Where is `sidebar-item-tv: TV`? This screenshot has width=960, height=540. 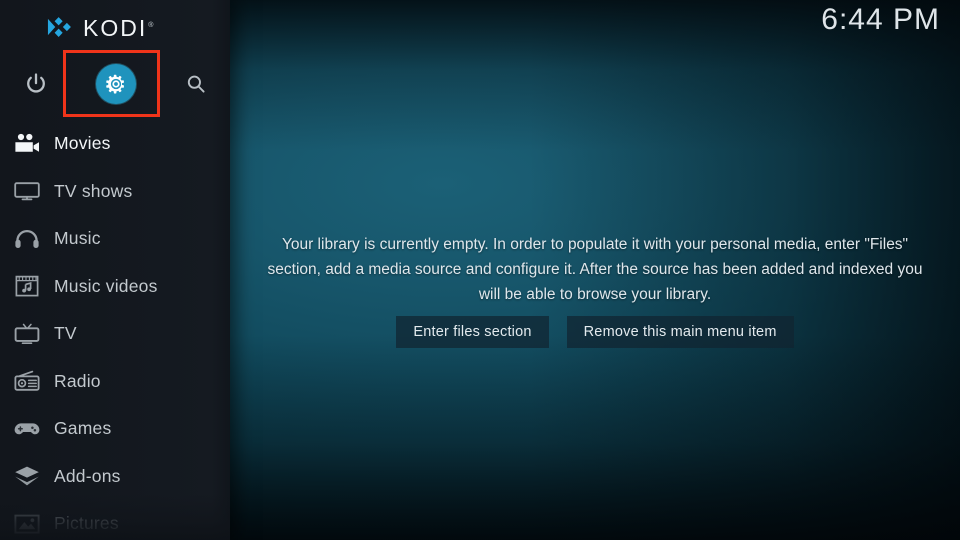 sidebar-item-tv: TV is located at coordinates (115, 334).